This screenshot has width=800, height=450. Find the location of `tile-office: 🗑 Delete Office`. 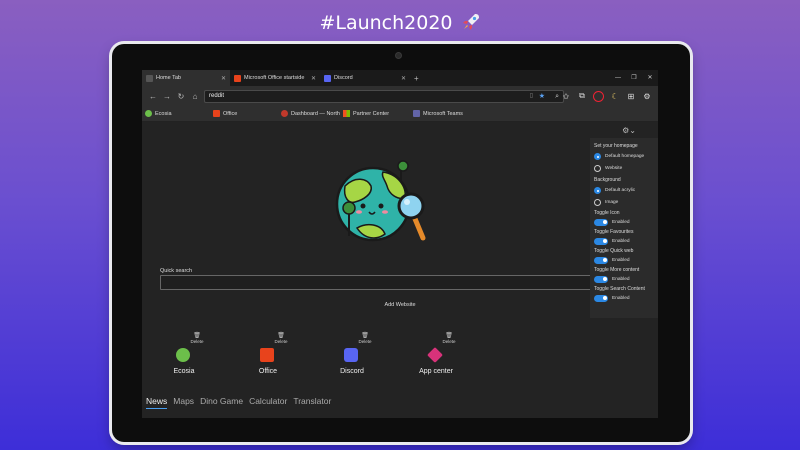

tile-office: 🗑 Delete Office is located at coordinates (268, 357).